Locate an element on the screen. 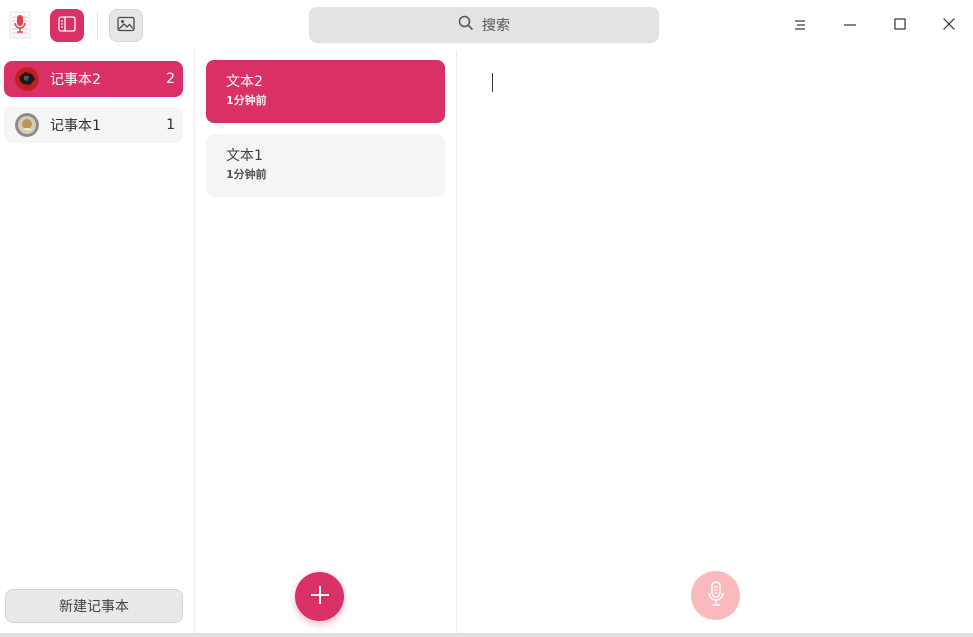  plus-icon is located at coordinates (320, 597).